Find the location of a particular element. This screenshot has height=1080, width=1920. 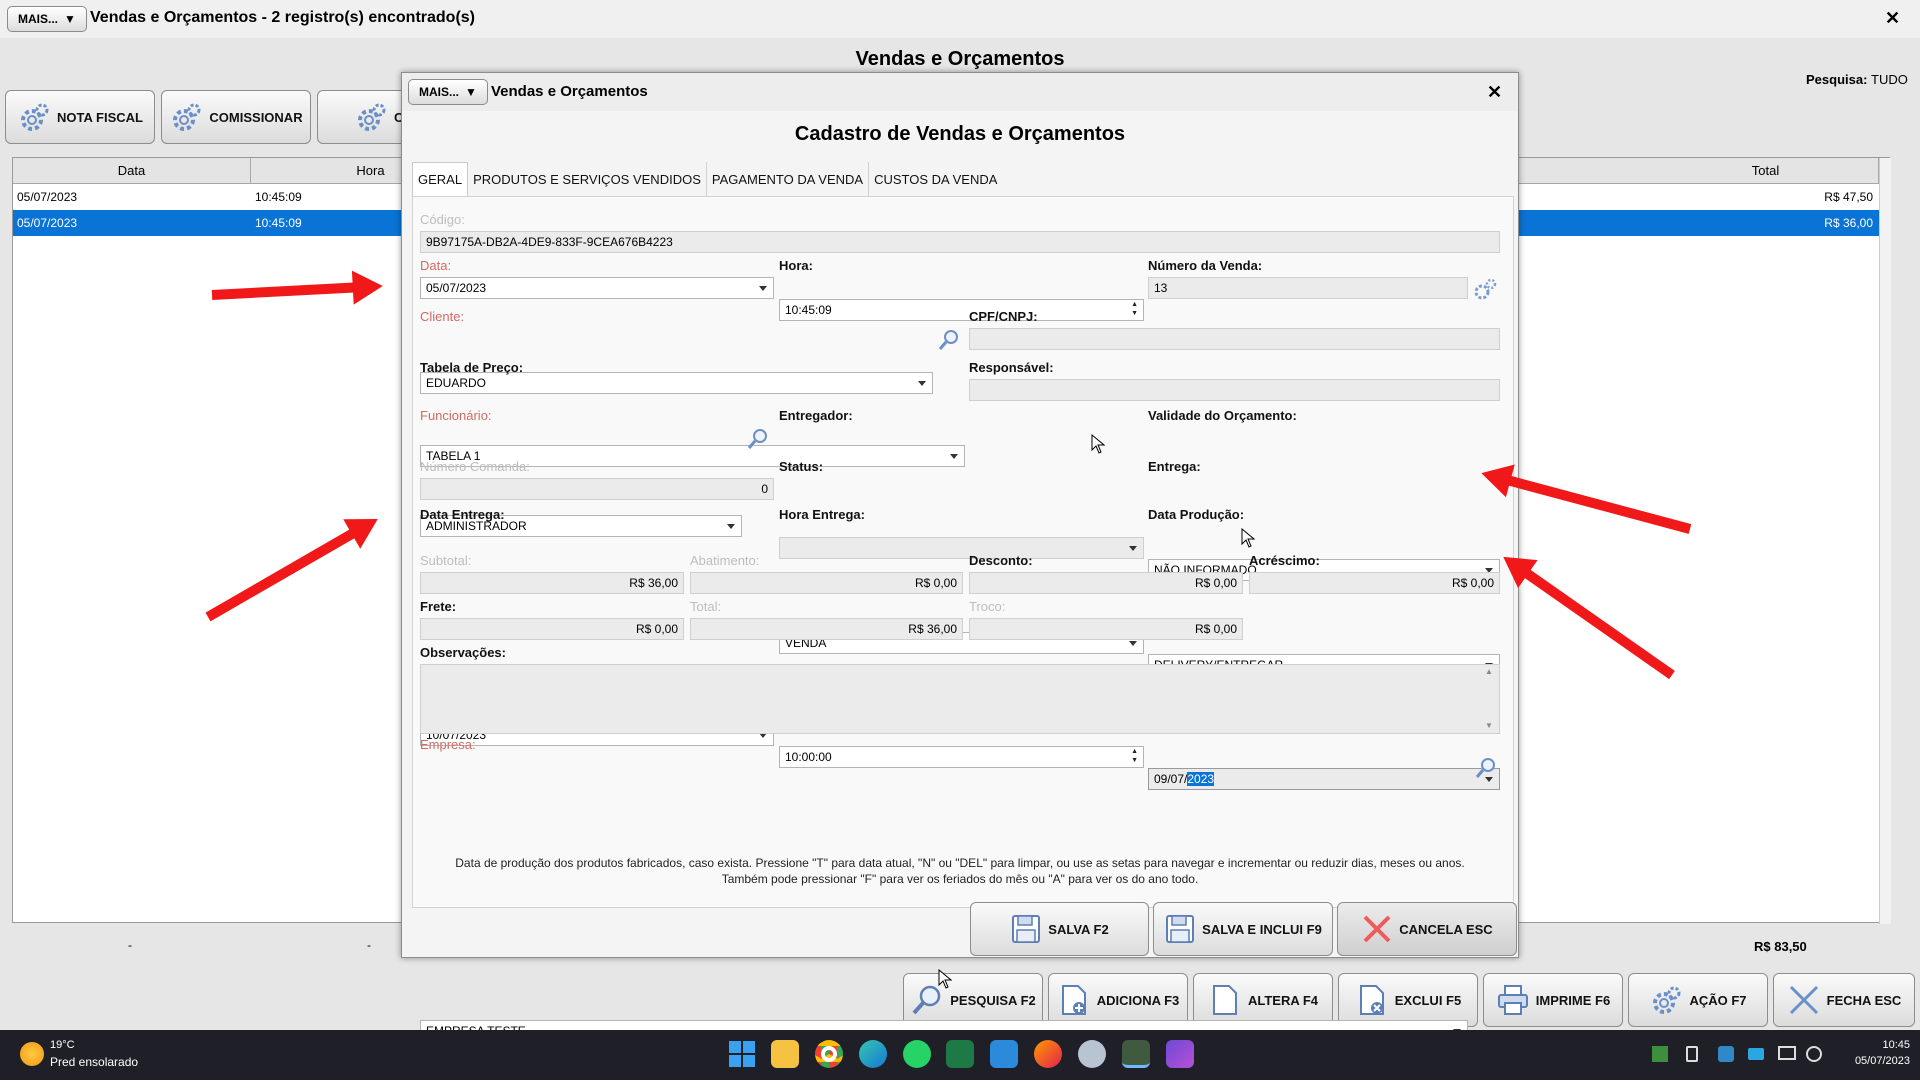

tab-geral: GERAL is located at coordinates (440, 179).